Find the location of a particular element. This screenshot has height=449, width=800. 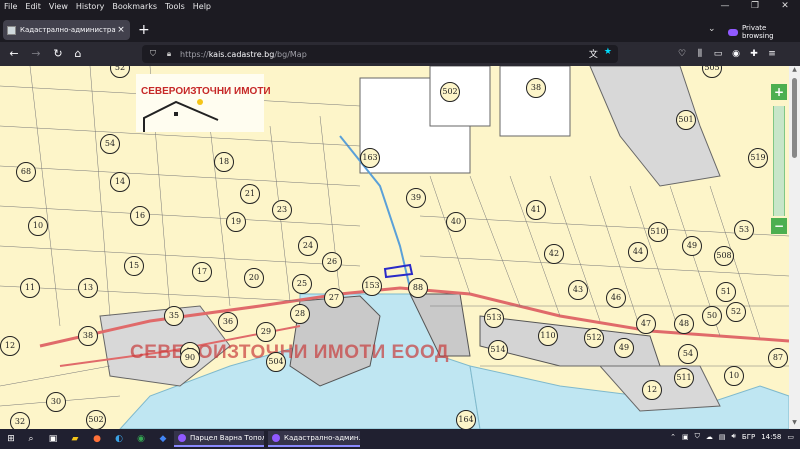

library-icon: ⫼ is located at coordinates (700, 54).